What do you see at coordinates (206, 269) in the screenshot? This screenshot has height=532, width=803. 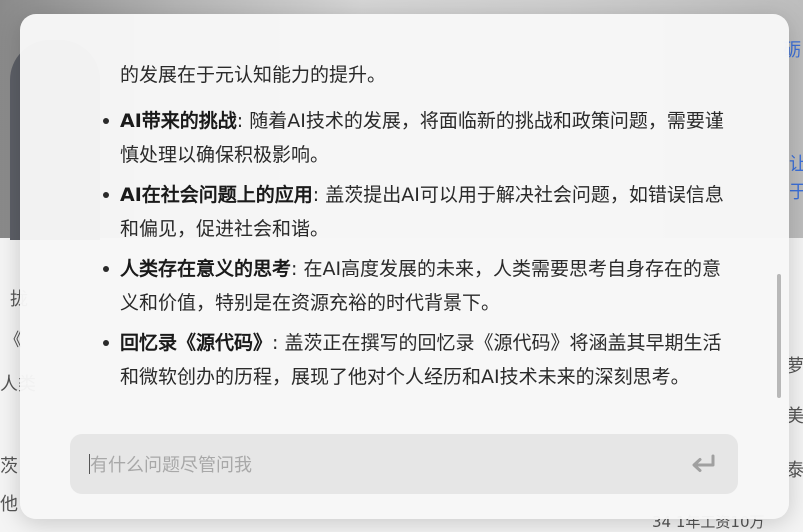 I see `answer-point-title: 人类存在意义的思考` at bounding box center [206, 269].